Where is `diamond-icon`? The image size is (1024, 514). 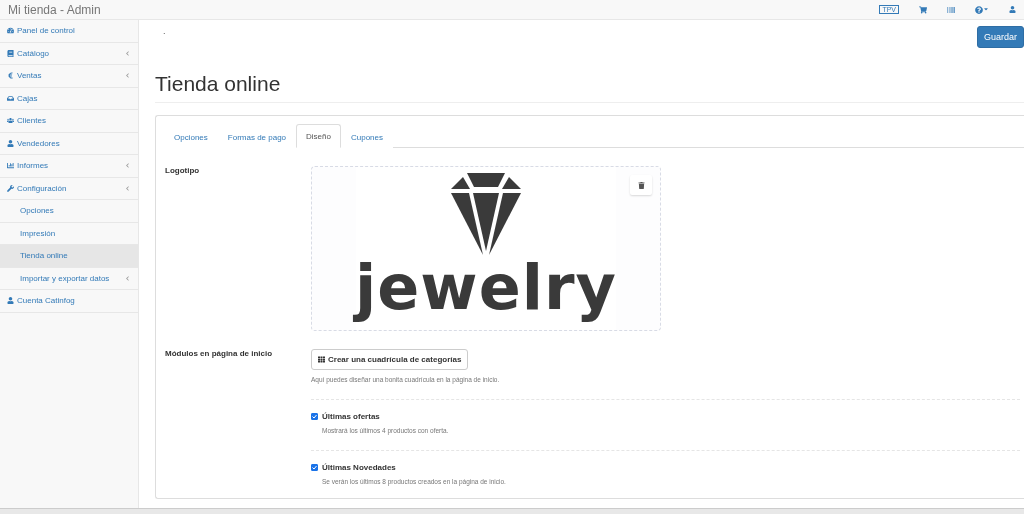 diamond-icon is located at coordinates (486, 215).